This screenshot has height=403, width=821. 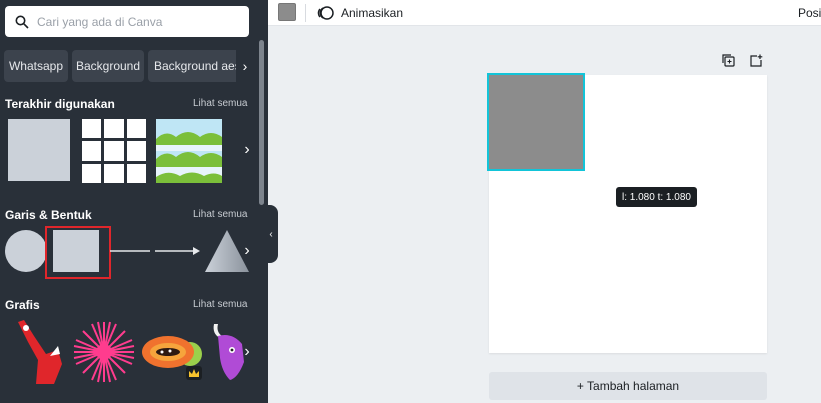 What do you see at coordinates (220, 103) in the screenshot?
I see `see-all-recent-link: Lihat semua` at bounding box center [220, 103].